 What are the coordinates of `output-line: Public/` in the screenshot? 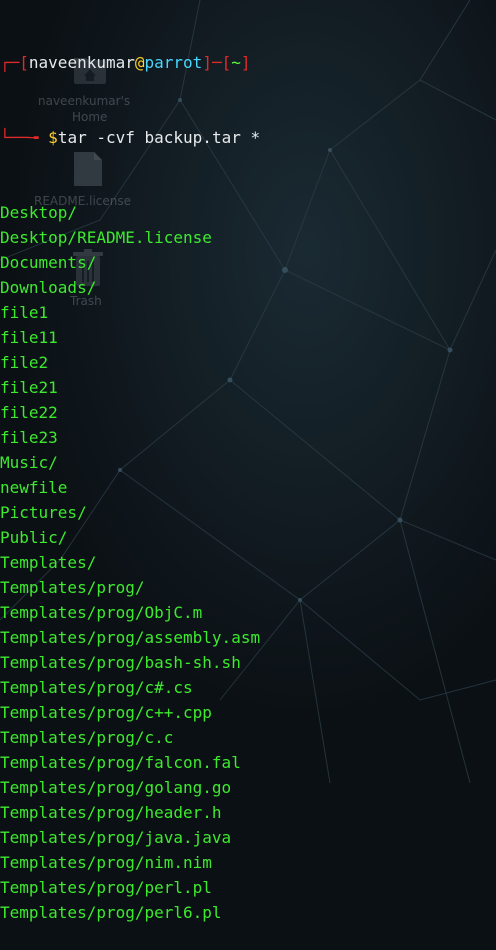 It's located at (34, 537).